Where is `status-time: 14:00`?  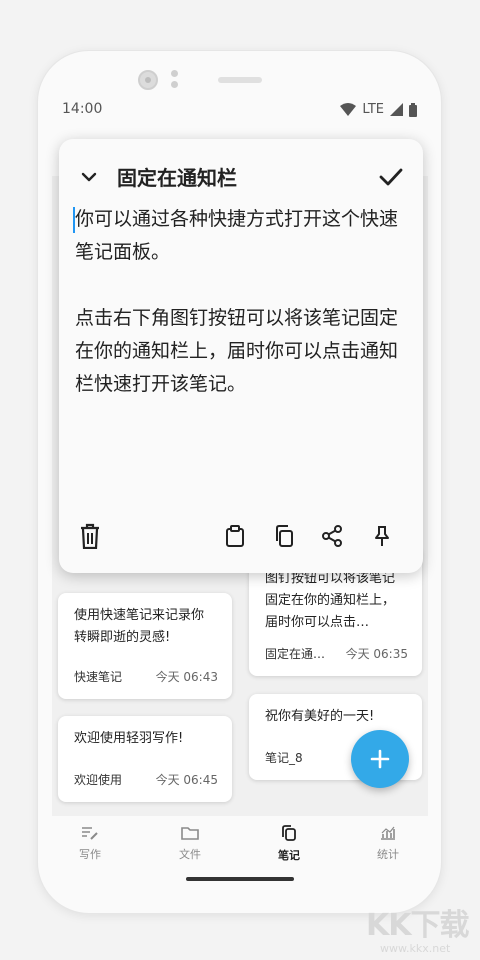 status-time: 14:00 is located at coordinates (82, 109).